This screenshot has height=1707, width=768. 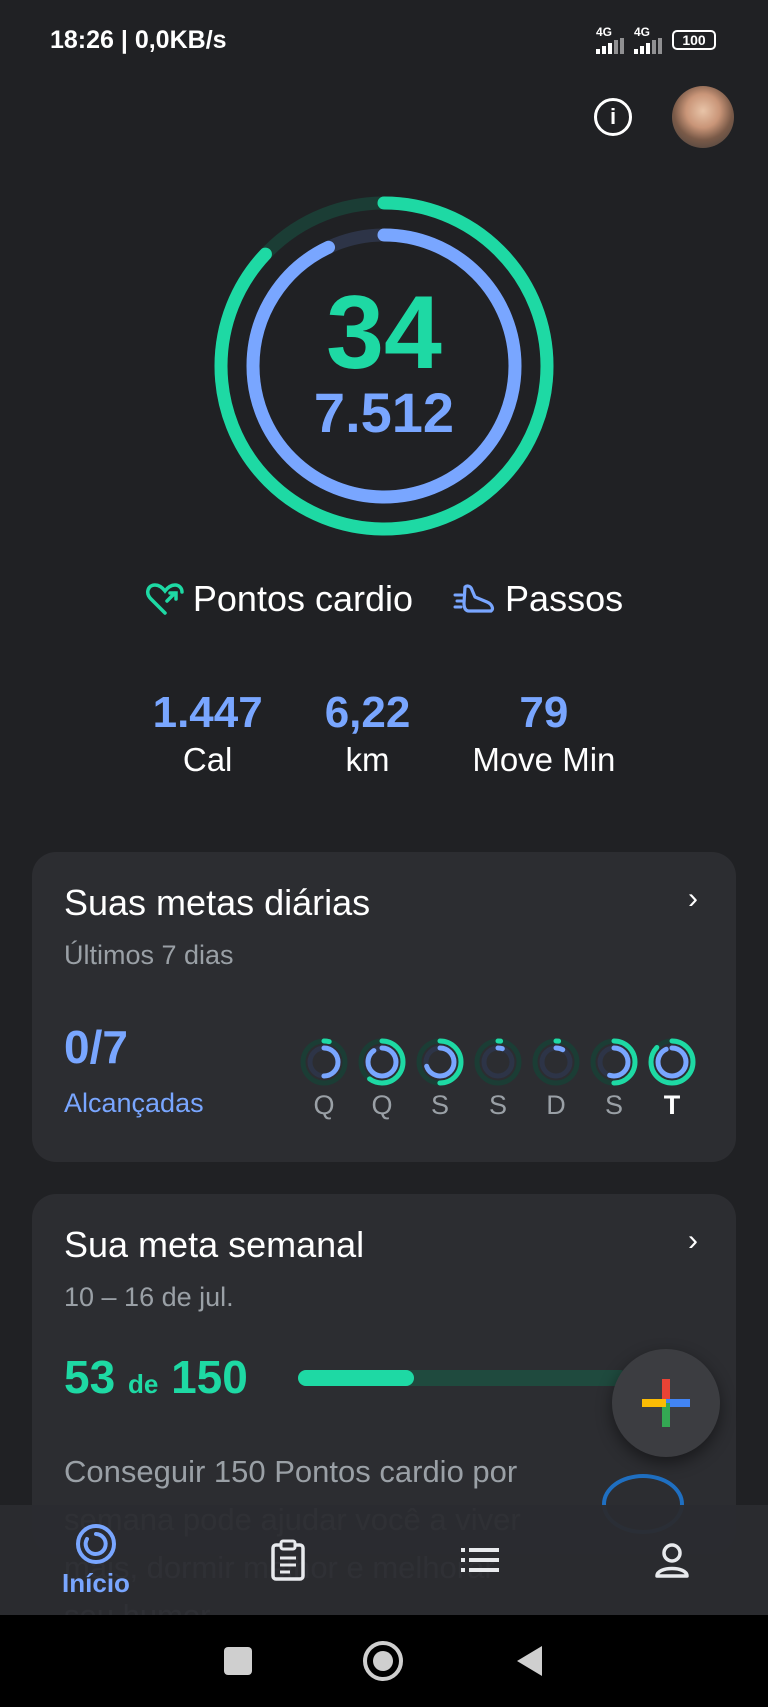 What do you see at coordinates (384, 412) in the screenshot?
I see `steps-value: 7.512` at bounding box center [384, 412].